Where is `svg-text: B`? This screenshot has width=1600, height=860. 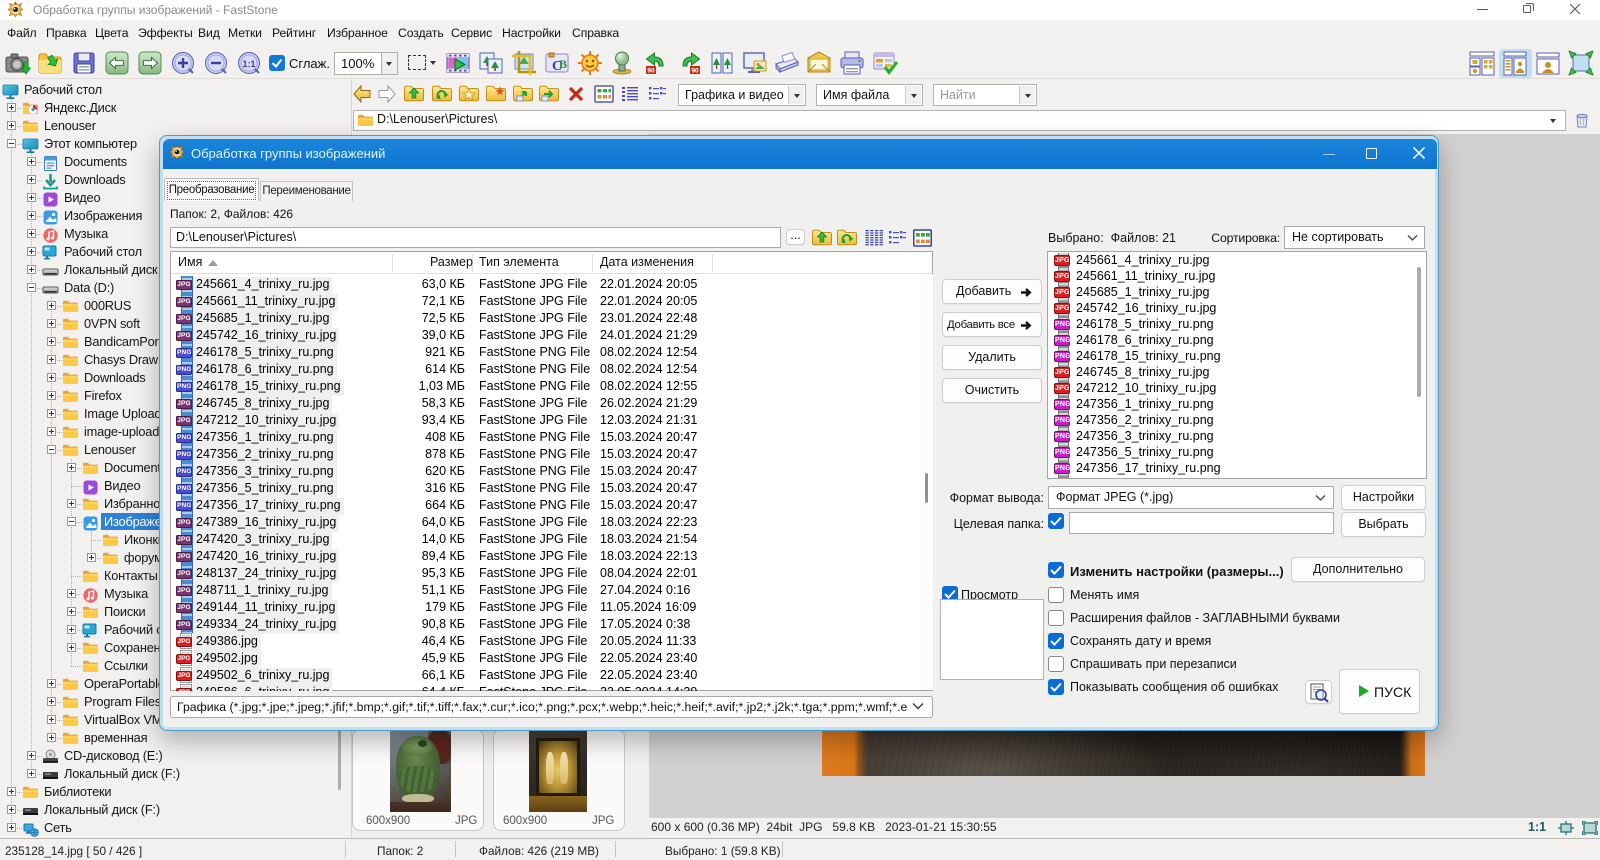 svg-text: B is located at coordinates (563, 64).